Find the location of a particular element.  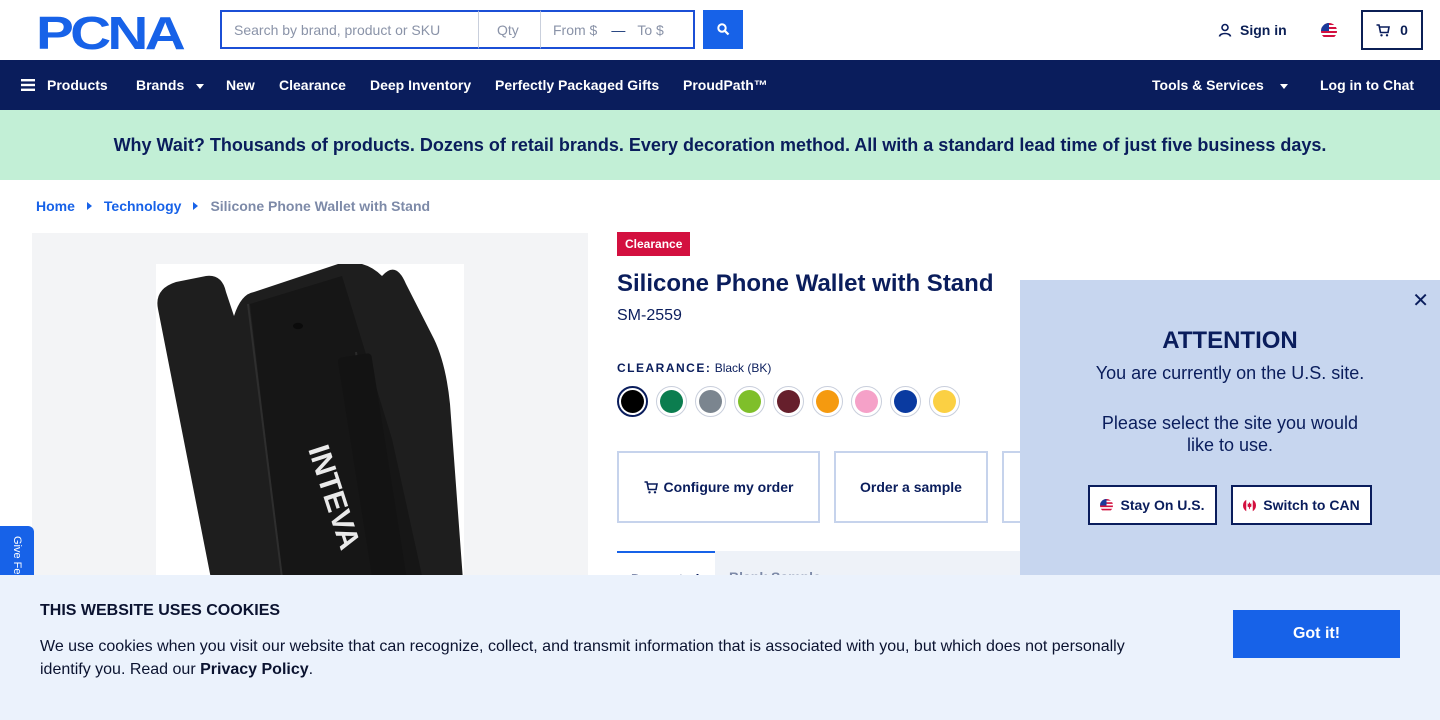

product-sku: SM-2559 is located at coordinates (649, 315).